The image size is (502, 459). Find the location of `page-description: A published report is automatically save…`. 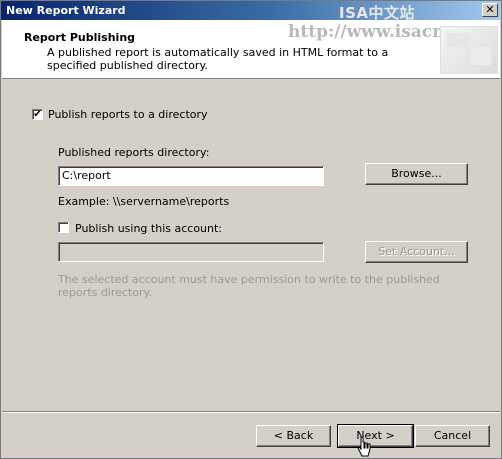

page-description: A published report is automatically save… is located at coordinates (218, 59).